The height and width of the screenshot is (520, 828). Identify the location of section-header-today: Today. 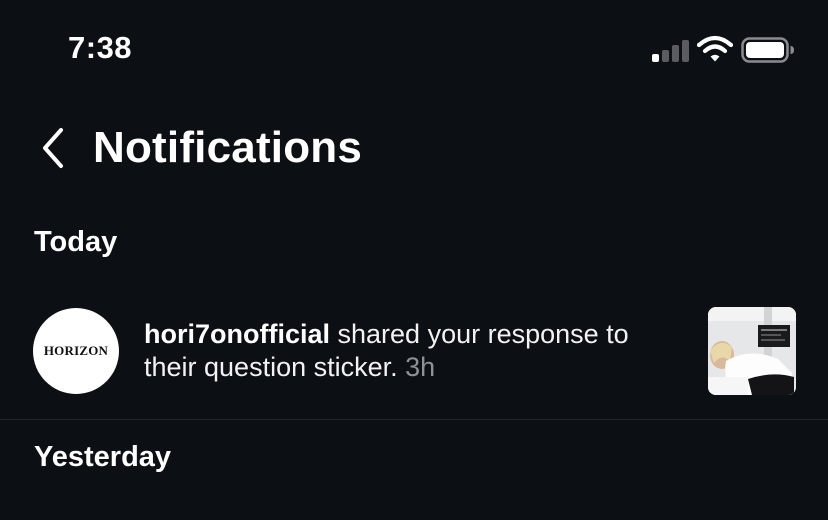
(76, 242).